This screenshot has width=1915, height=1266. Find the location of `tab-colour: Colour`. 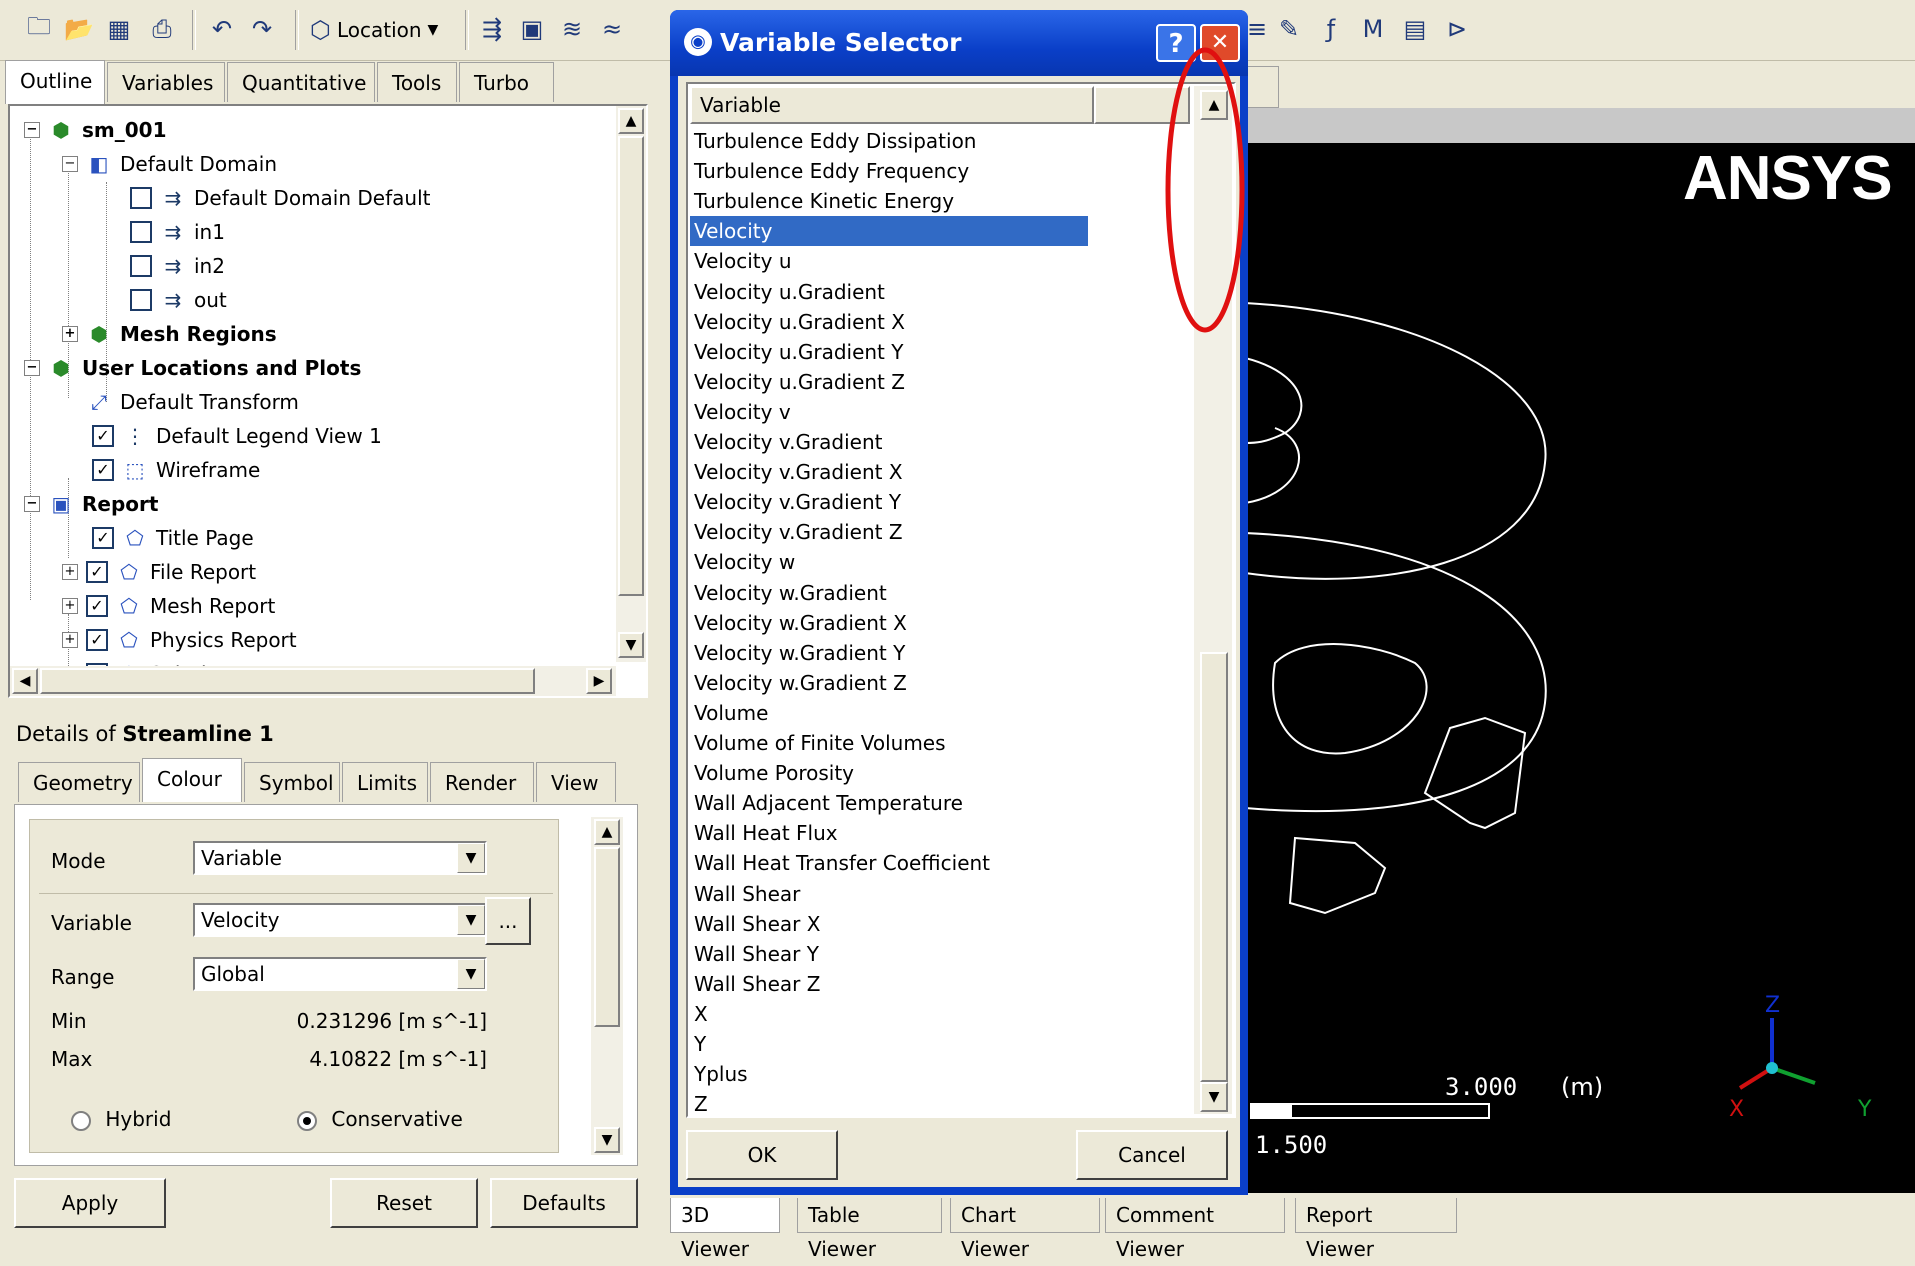

tab-colour: Colour is located at coordinates (192, 780).